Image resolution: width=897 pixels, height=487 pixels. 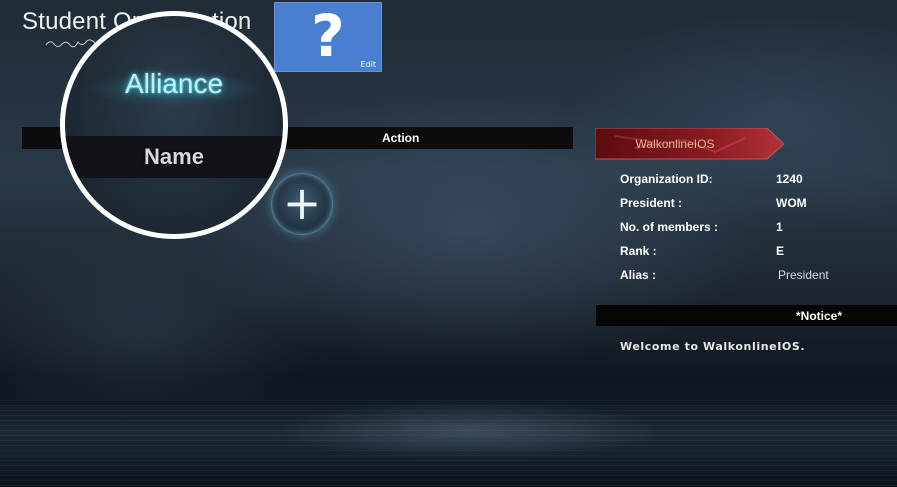 I want to click on edit-label: Edit, so click(x=368, y=64).